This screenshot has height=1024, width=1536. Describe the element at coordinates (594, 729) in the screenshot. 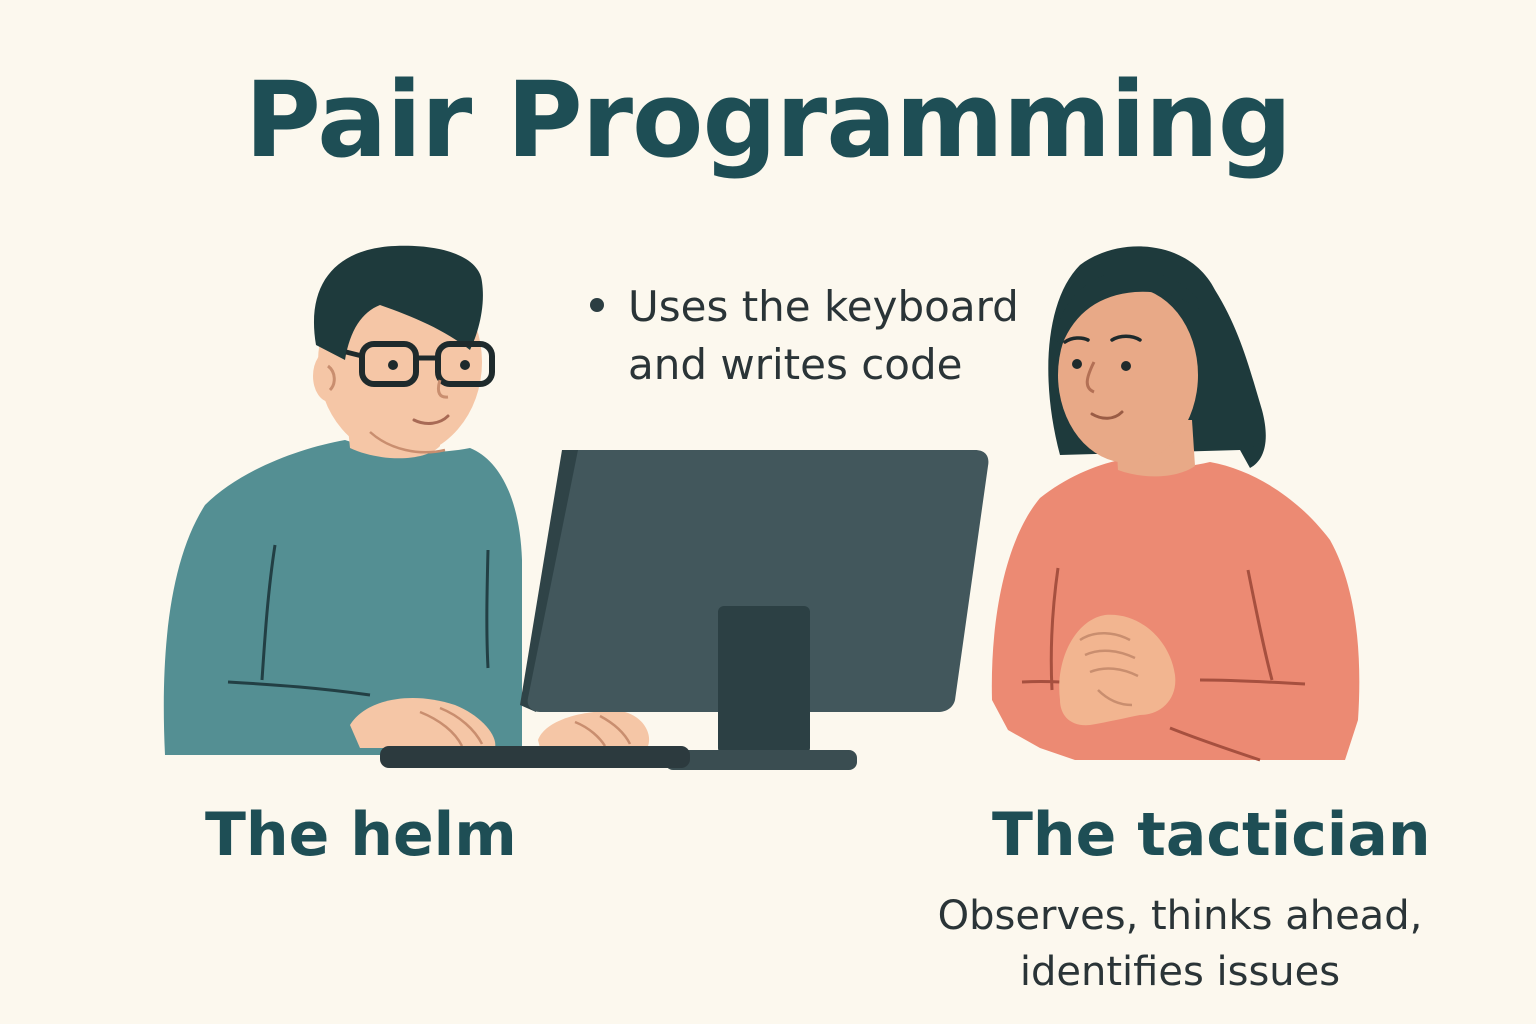

I see `driver-right-hand` at that location.